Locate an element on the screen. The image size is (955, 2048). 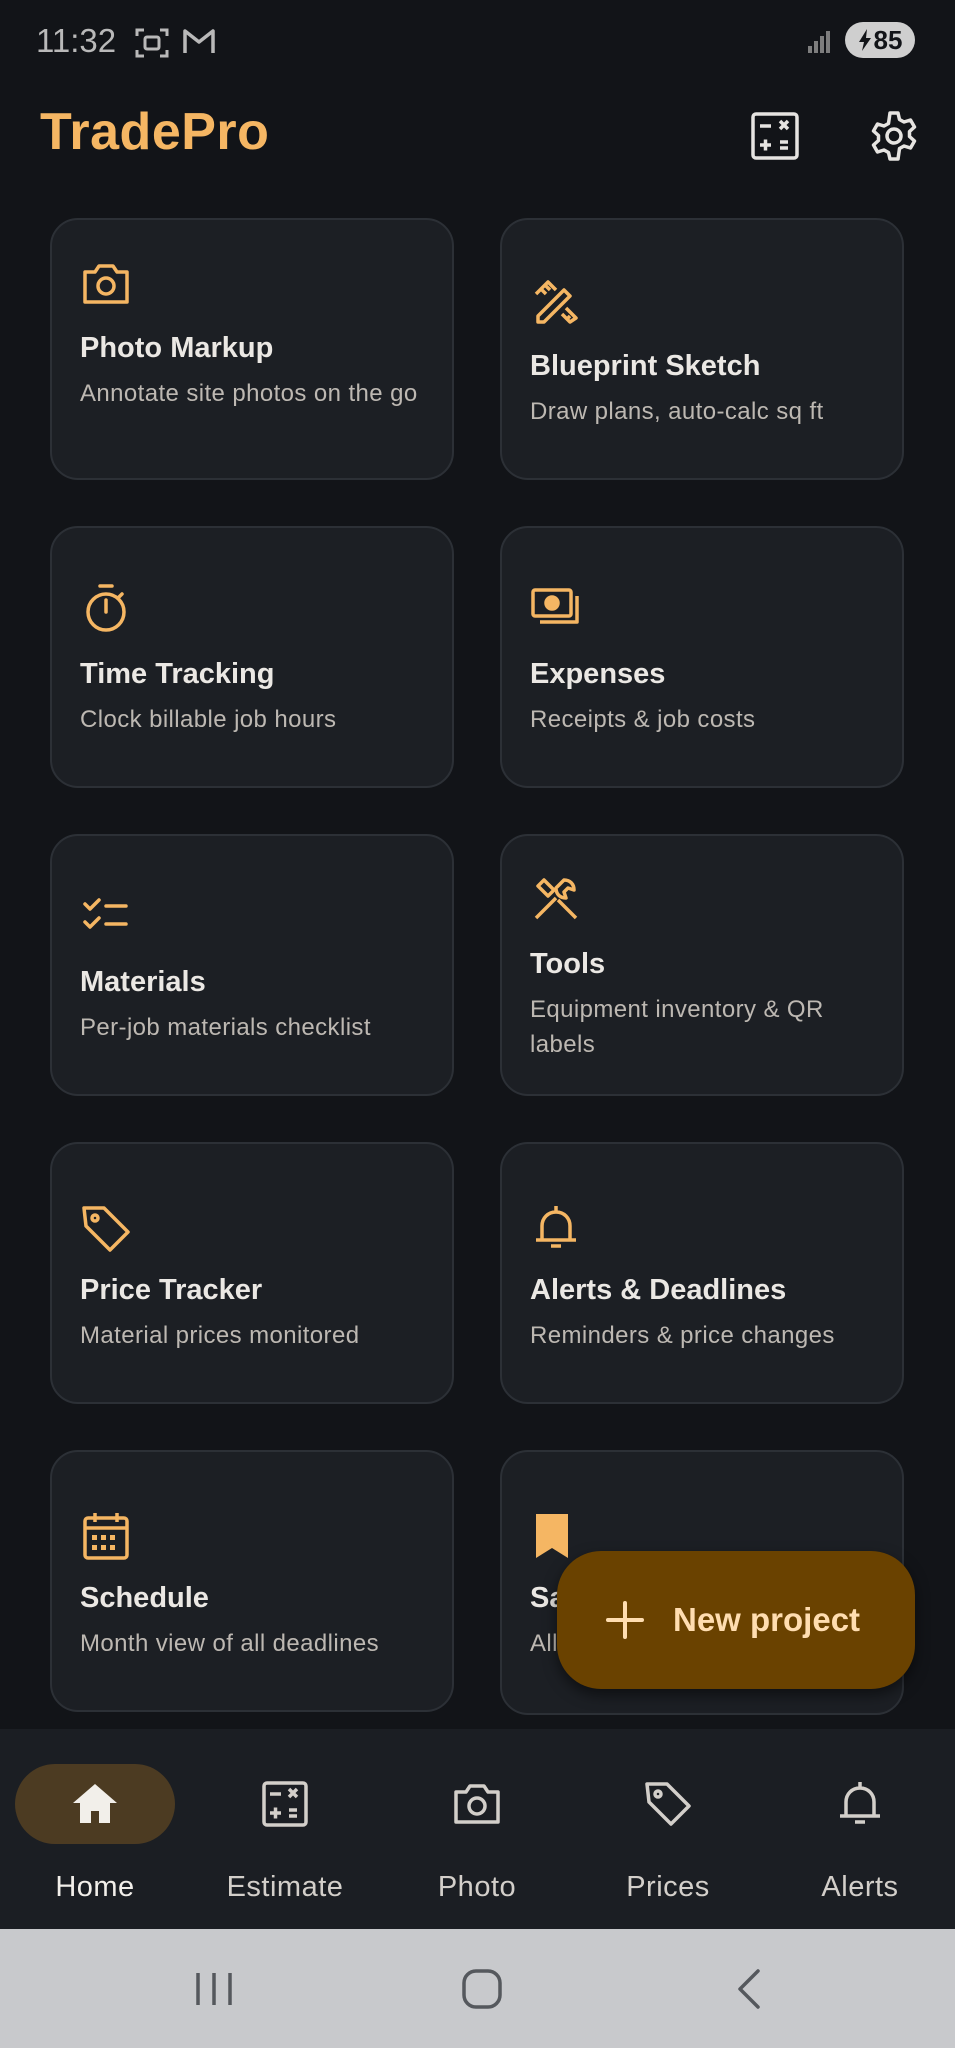
home-icon is located at coordinates (95, 1803).